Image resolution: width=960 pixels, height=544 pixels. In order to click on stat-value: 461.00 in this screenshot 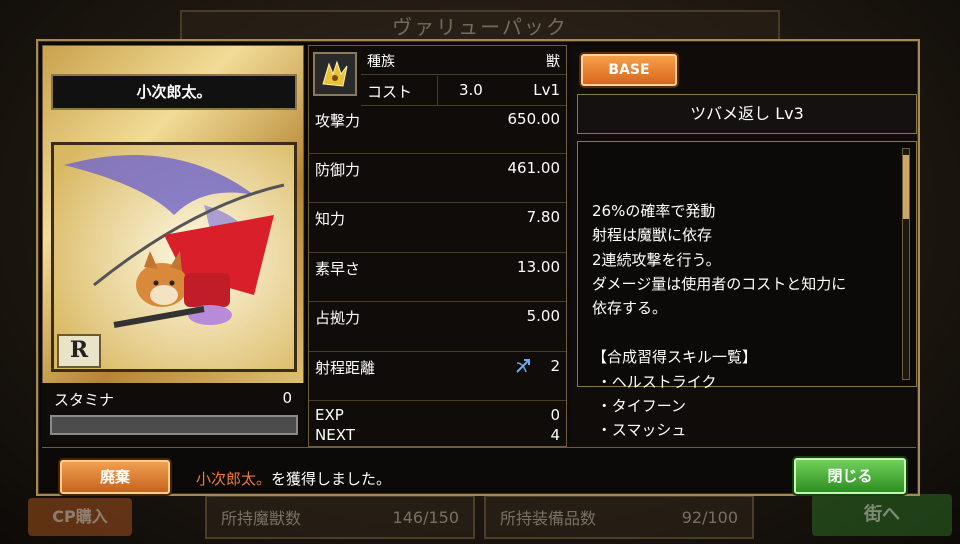, I will do `click(534, 168)`.